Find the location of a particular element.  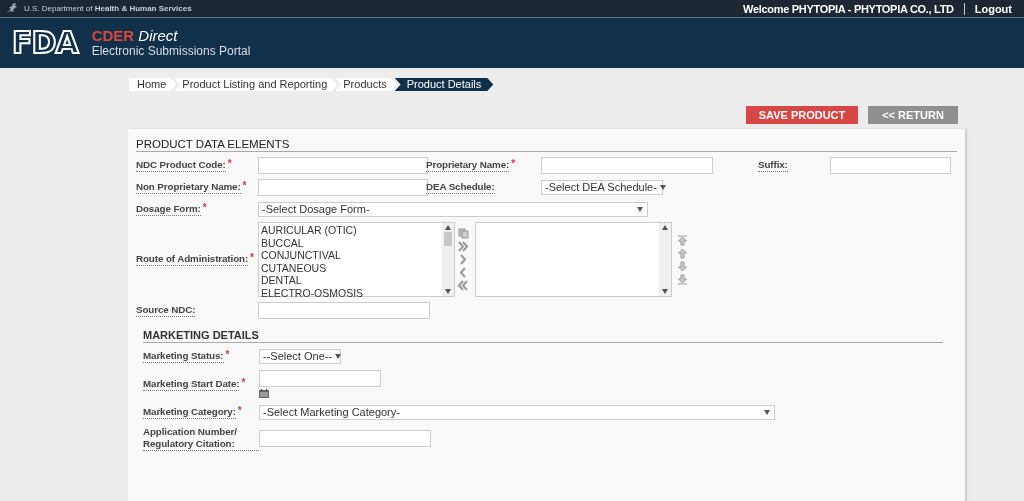

field-label: NDC Product Code: * is located at coordinates (184, 165).